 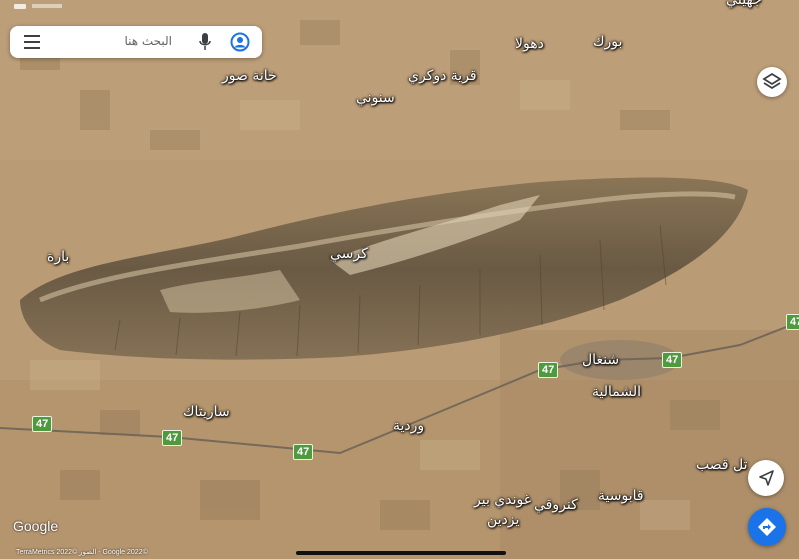 I want to click on directions-button, so click(x=767, y=527).